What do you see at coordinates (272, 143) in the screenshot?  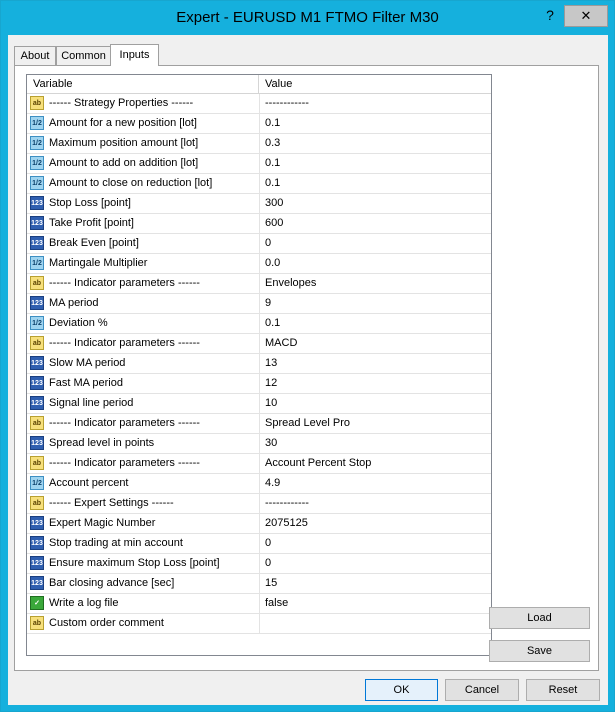 I see `variable-value: 0.3` at bounding box center [272, 143].